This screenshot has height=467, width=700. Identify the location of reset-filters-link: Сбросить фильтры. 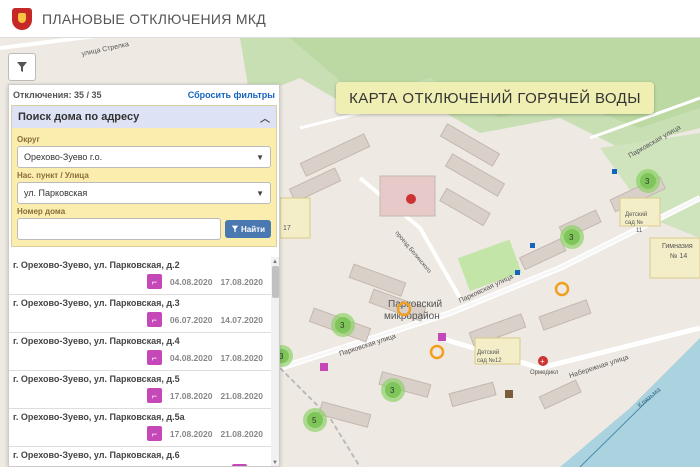
(231, 95).